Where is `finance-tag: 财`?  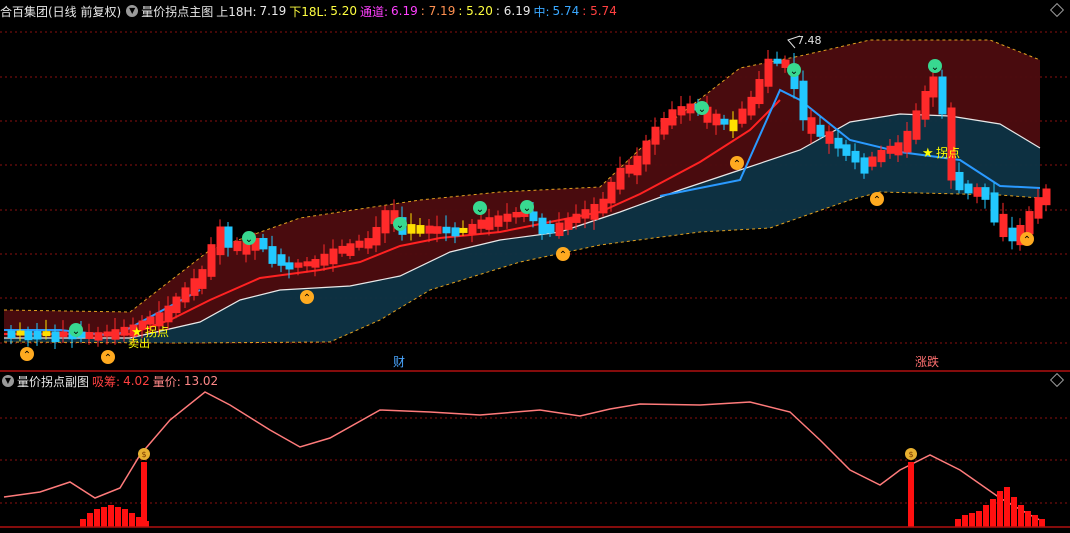
finance-tag: 财 is located at coordinates (399, 362).